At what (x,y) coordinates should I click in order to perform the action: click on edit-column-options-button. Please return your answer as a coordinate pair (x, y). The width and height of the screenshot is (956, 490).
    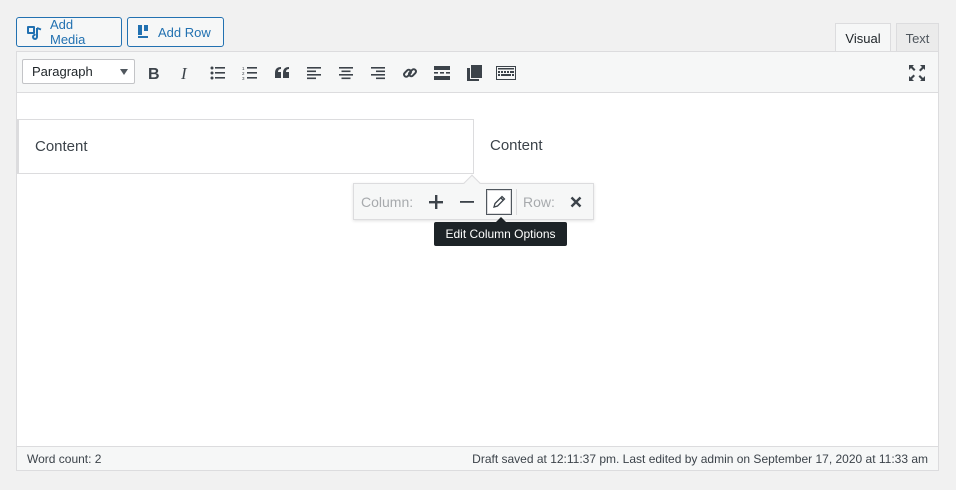
    Looking at the image, I should click on (499, 202).